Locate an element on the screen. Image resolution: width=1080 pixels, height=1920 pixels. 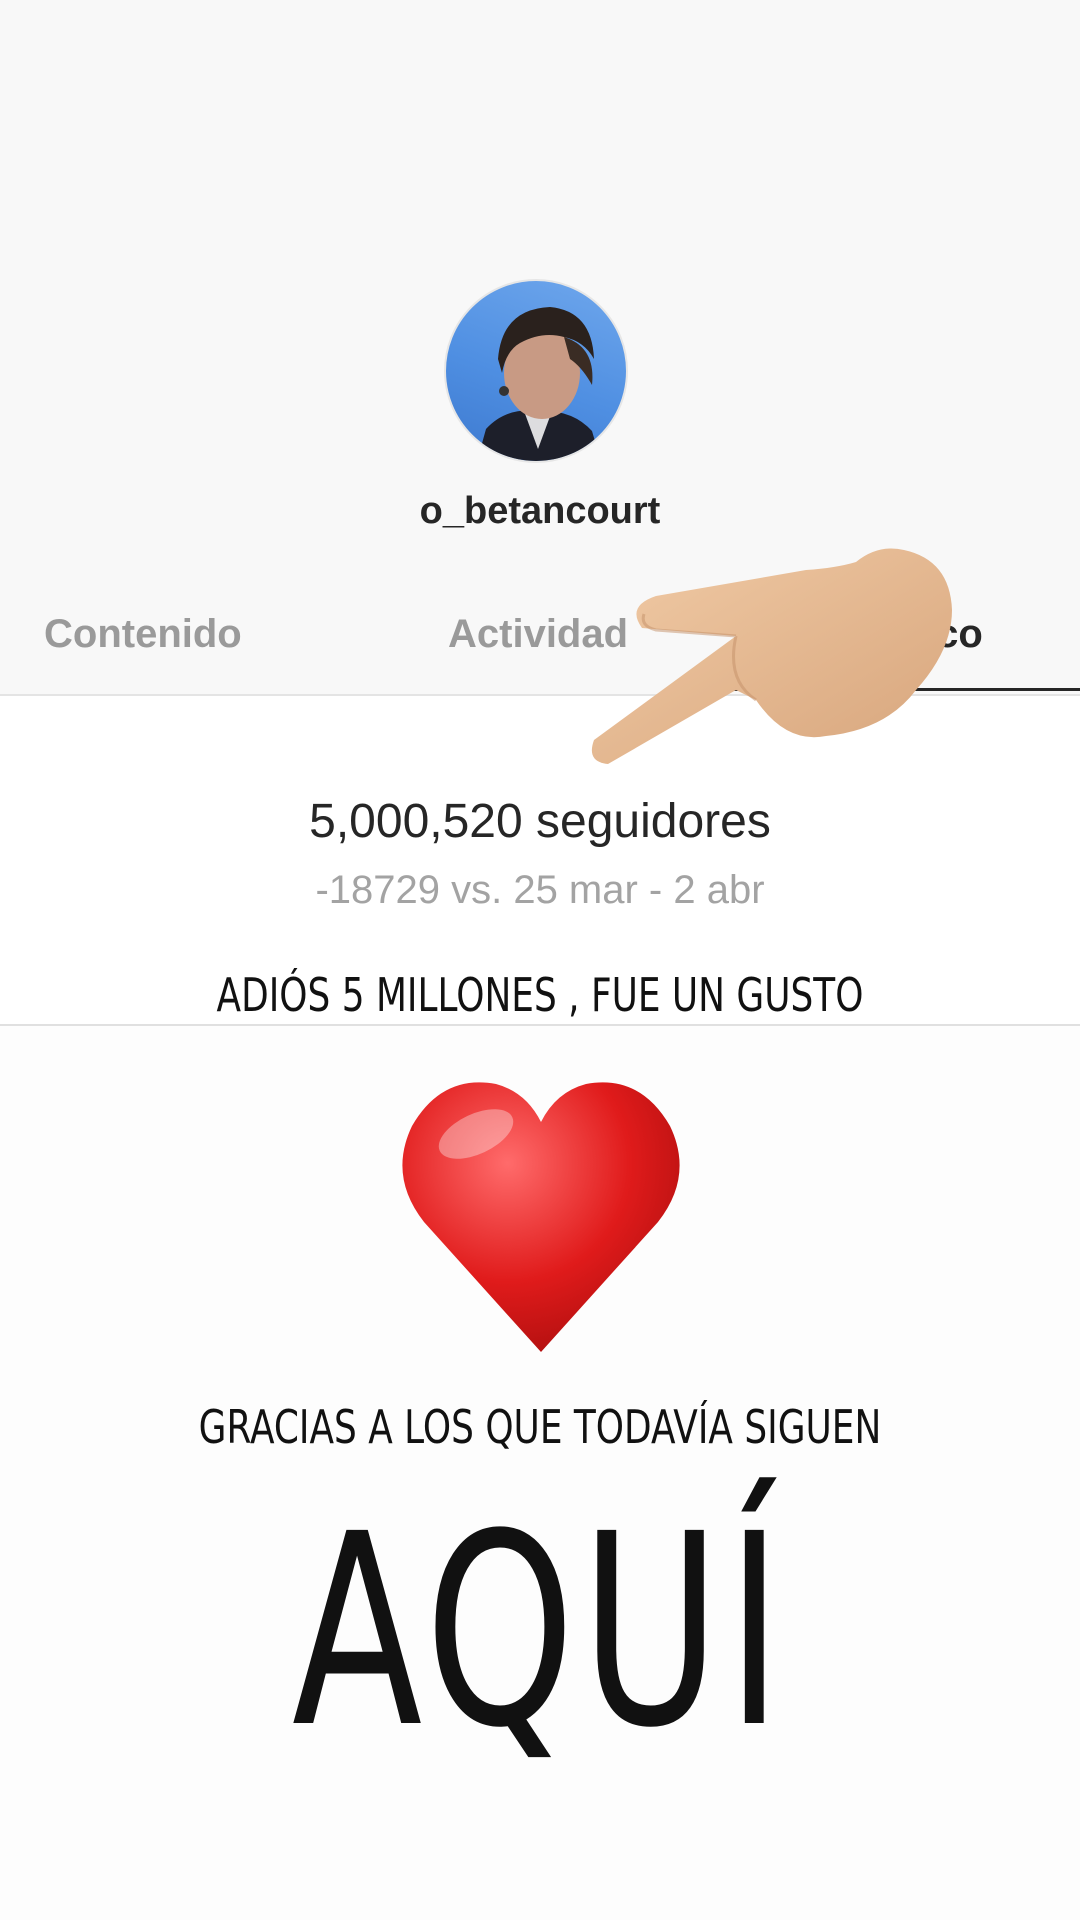
story-caption-thanks: GRACIAS A LOS QUE TODAVÍA SIGUEN is located at coordinates (540, 1427).